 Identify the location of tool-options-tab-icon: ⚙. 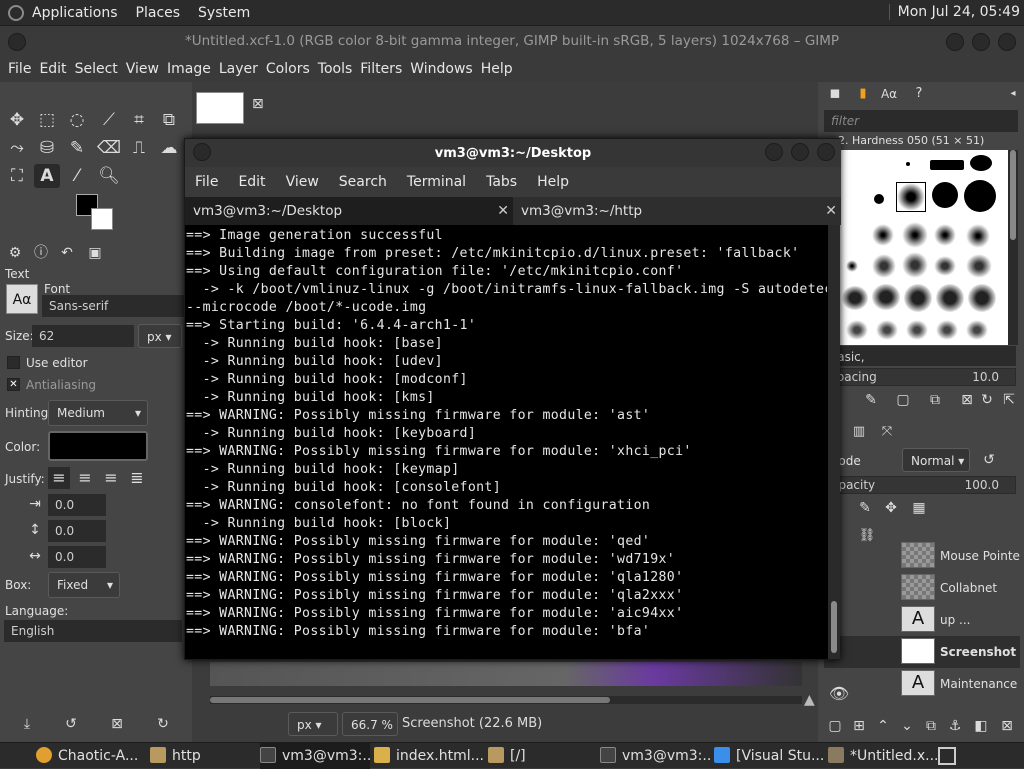
(15, 253).